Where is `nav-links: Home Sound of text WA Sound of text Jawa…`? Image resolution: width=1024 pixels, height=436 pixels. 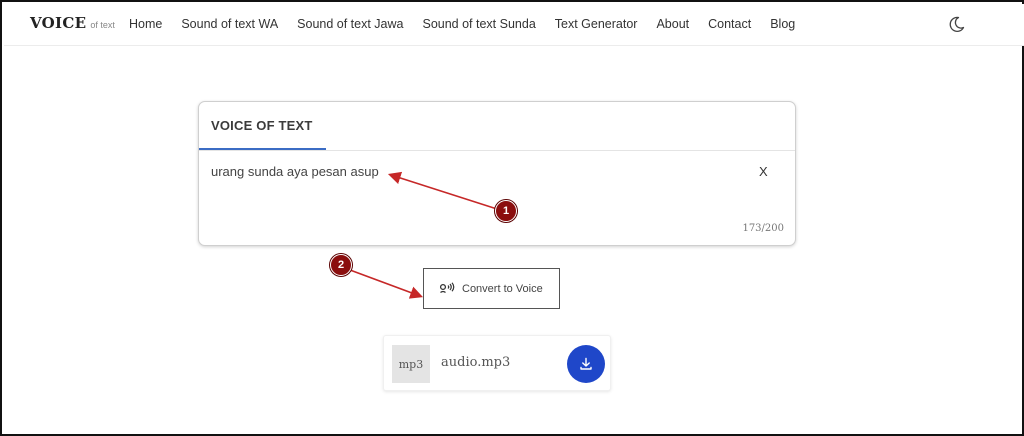 nav-links: Home Sound of text WA Sound of text Jawa… is located at coordinates (471, 24).